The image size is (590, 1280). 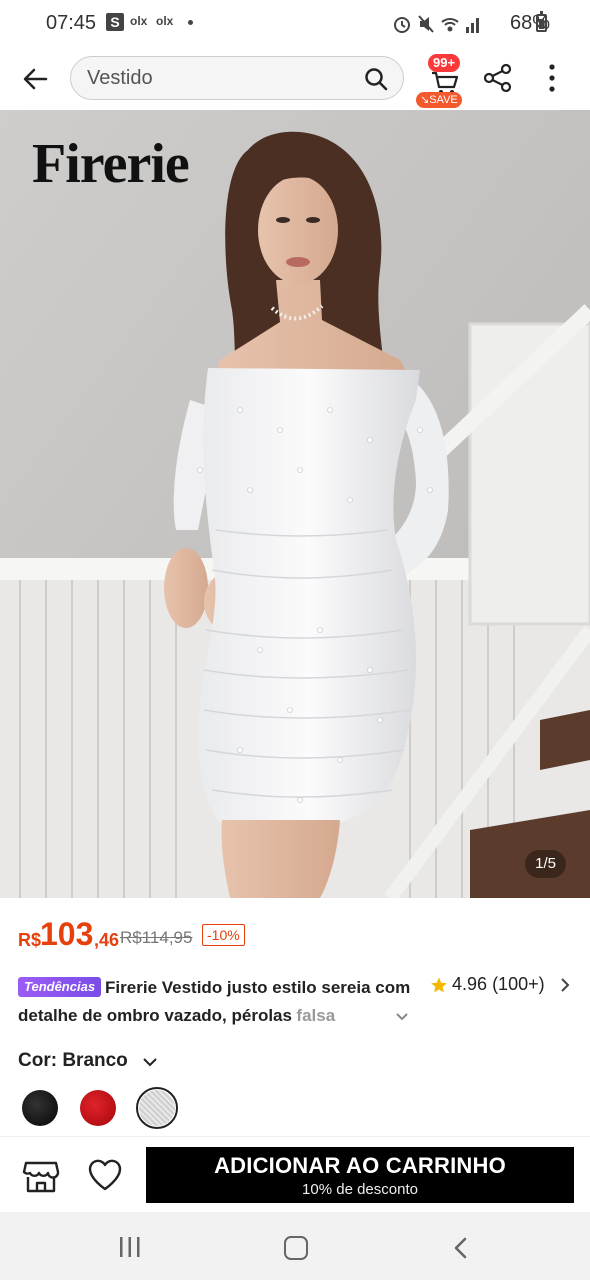 What do you see at coordinates (450, 25) in the screenshot?
I see `wifi-icon` at bounding box center [450, 25].